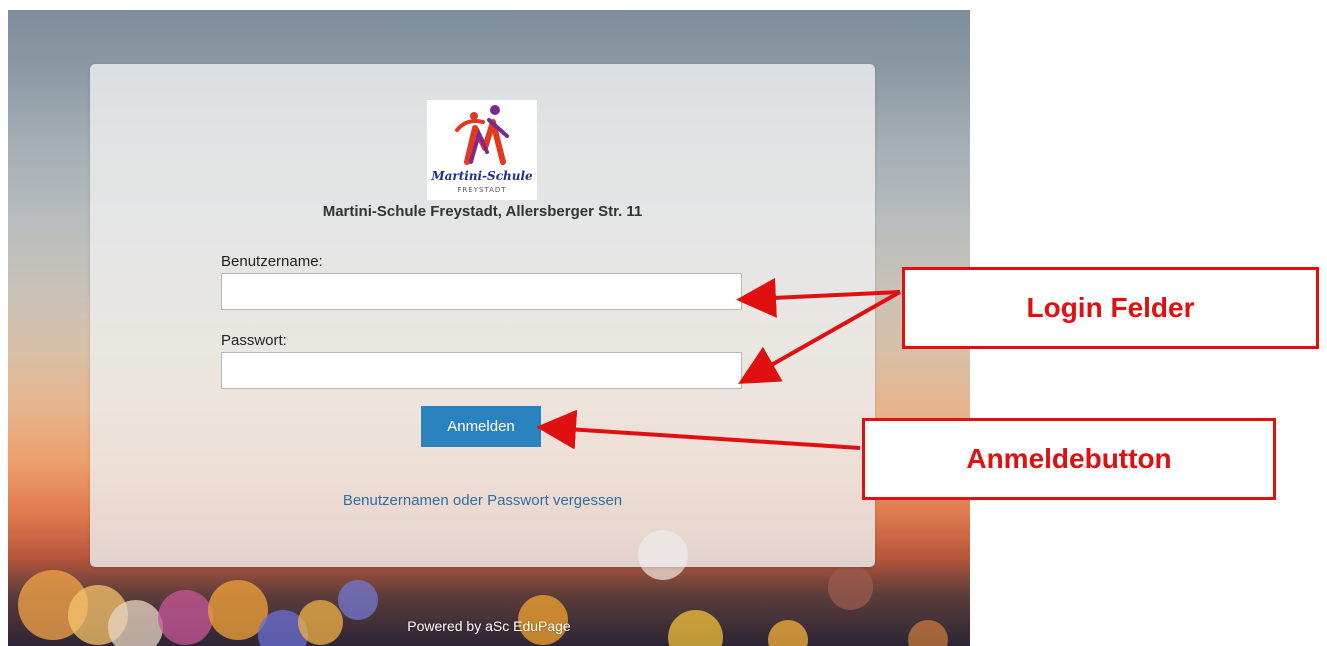 This screenshot has width=1327, height=646. What do you see at coordinates (482, 190) in the screenshot?
I see `logo-subtitle: FREYSTADT` at bounding box center [482, 190].